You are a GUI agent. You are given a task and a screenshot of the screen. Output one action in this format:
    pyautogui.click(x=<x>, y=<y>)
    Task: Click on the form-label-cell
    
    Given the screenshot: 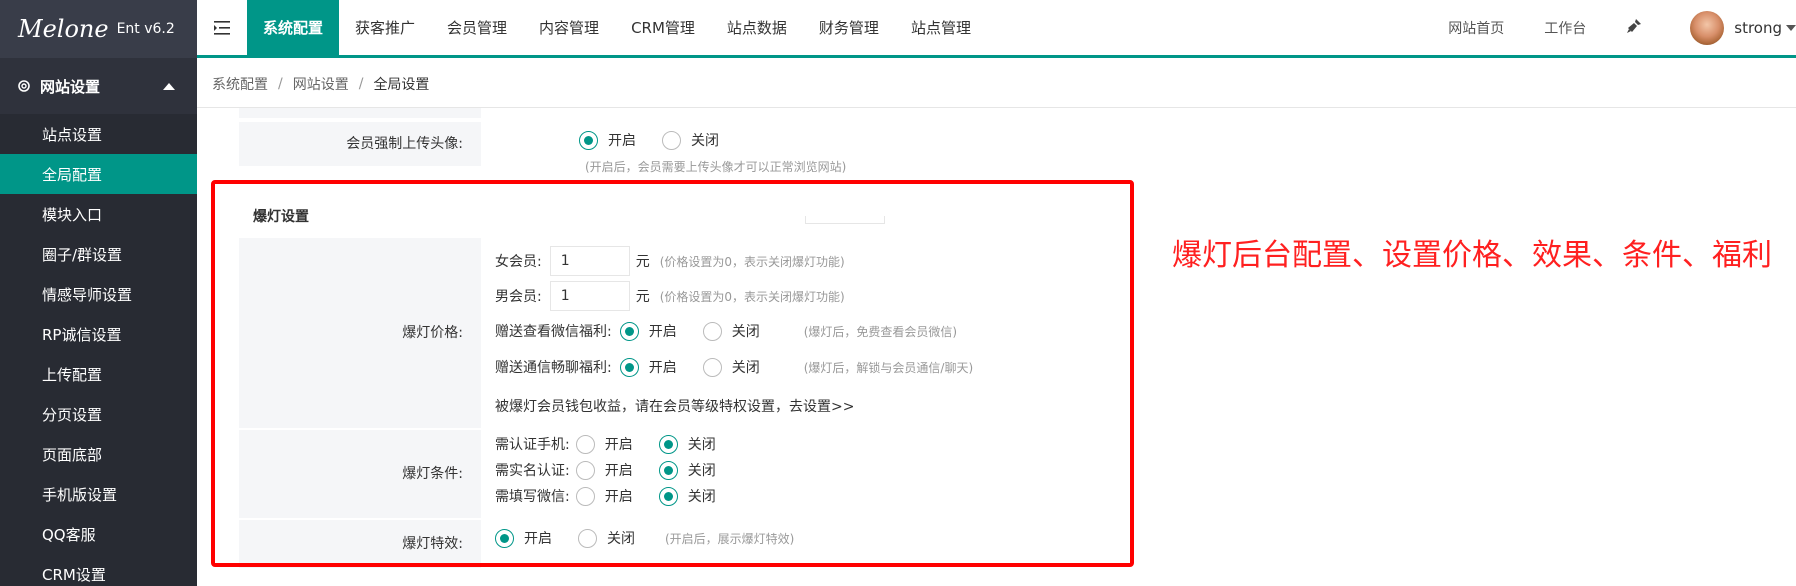 What is the action you would take?
    pyautogui.click(x=360, y=113)
    